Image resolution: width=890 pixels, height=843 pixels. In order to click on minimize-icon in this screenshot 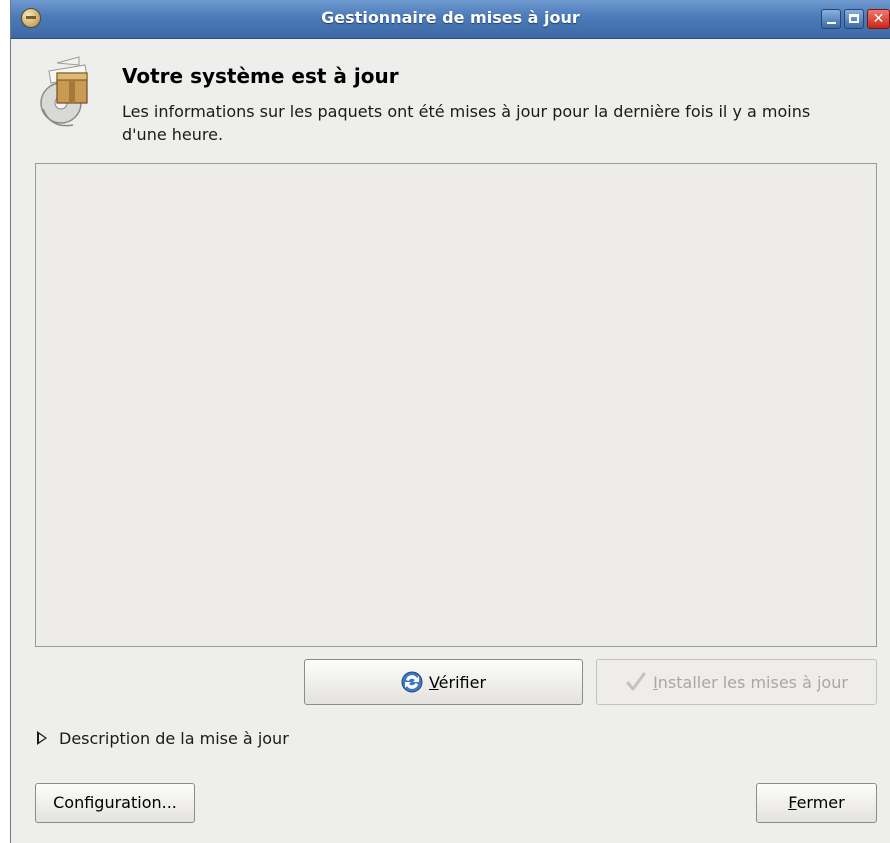, I will do `click(831, 23)`.